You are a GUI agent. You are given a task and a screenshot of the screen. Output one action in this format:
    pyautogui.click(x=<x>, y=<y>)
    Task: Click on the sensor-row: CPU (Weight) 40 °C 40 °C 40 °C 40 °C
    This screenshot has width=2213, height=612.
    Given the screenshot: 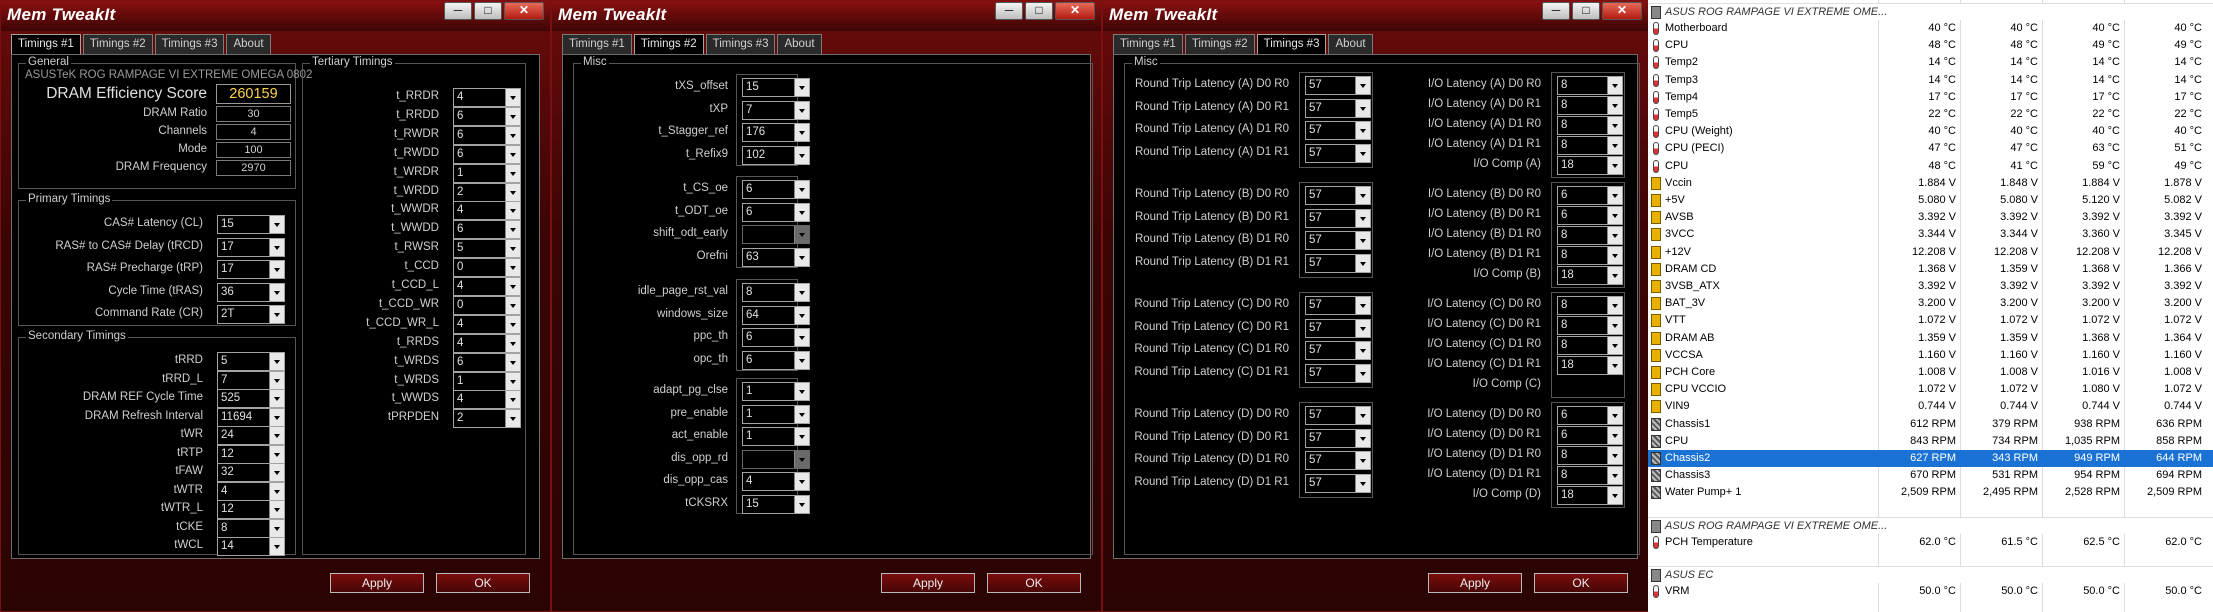 What is the action you would take?
    pyautogui.click(x=1930, y=131)
    